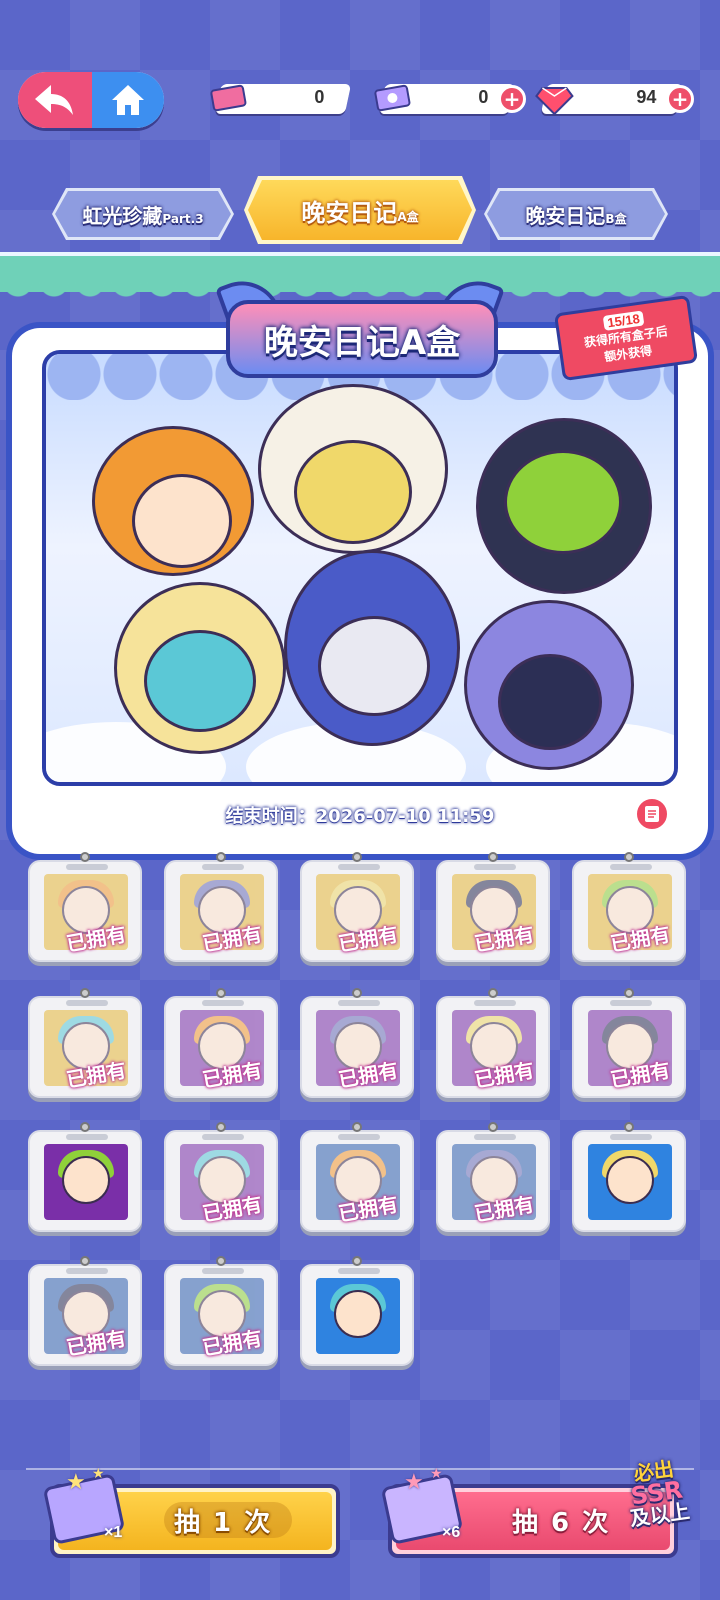  I want to click on document-icon, so click(652, 814).